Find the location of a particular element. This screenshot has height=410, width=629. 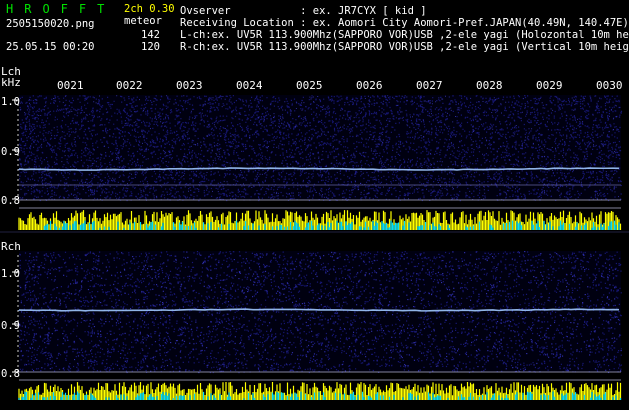

observer-line: Ovserver : ex. JR7CYX [ kid ] is located at coordinates (303, 11).